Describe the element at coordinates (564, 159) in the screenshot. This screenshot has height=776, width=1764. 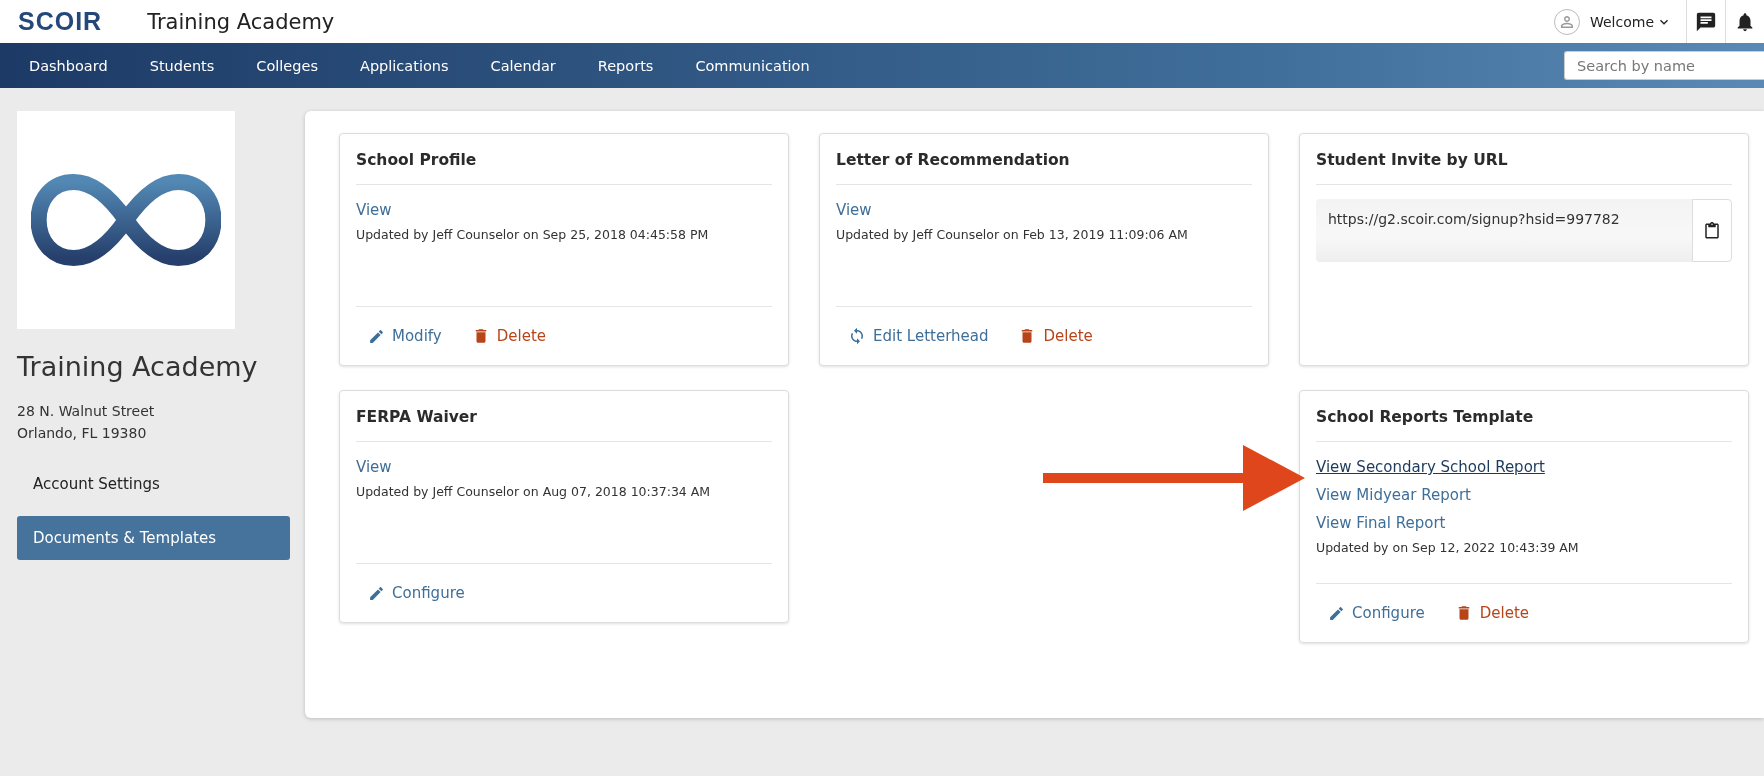
I see `card-title: School Profile` at that location.